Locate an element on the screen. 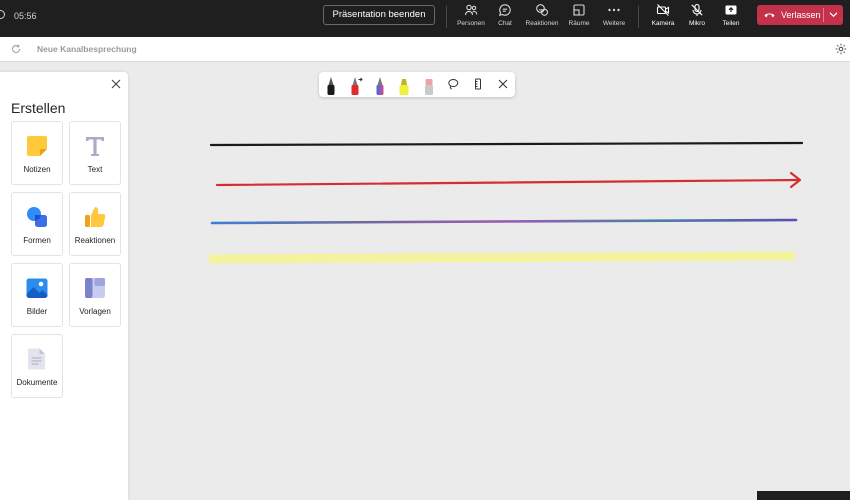  video-tile-edge is located at coordinates (803, 495).